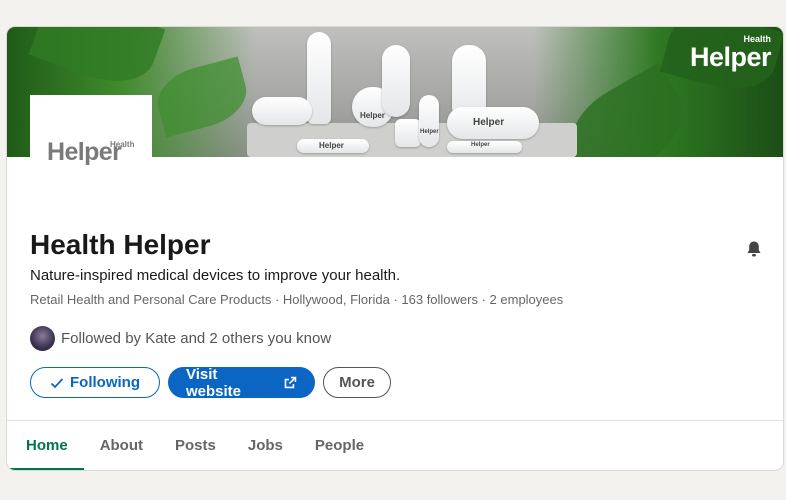  I want to click on tab-people: People, so click(339, 445).